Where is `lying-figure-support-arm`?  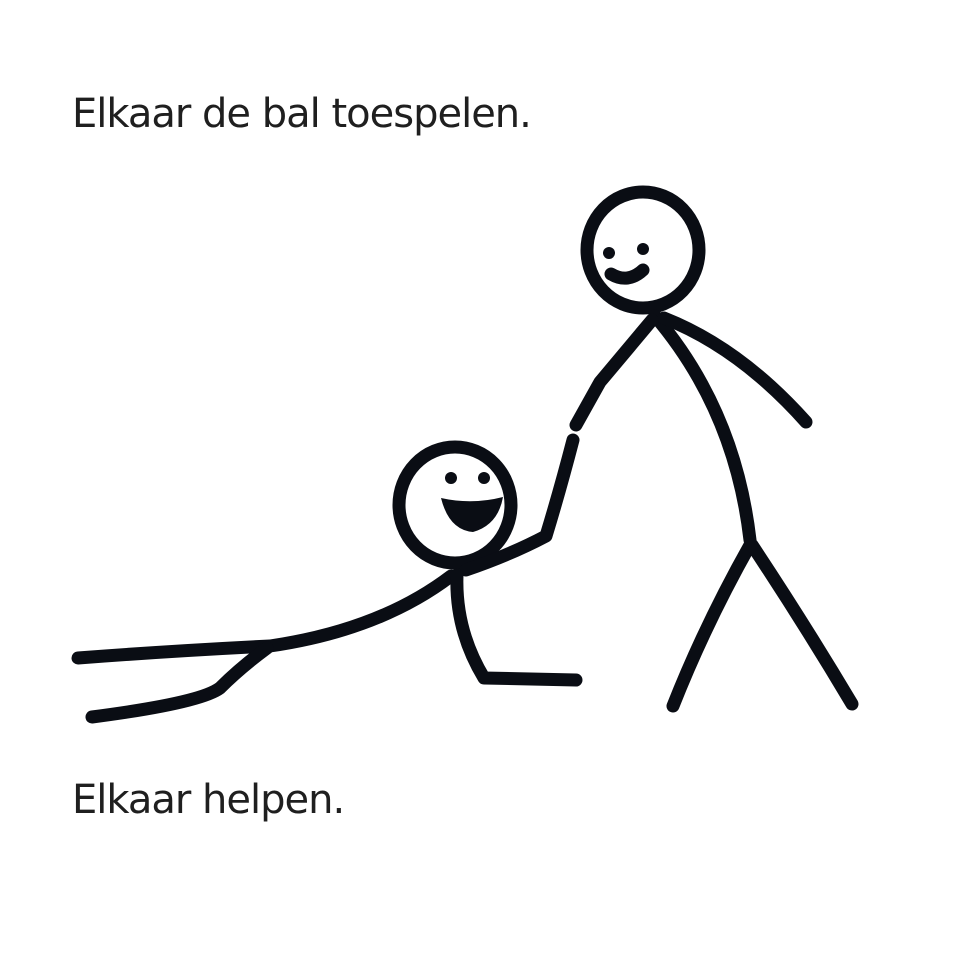
lying-figure-support-arm is located at coordinates (516, 627).